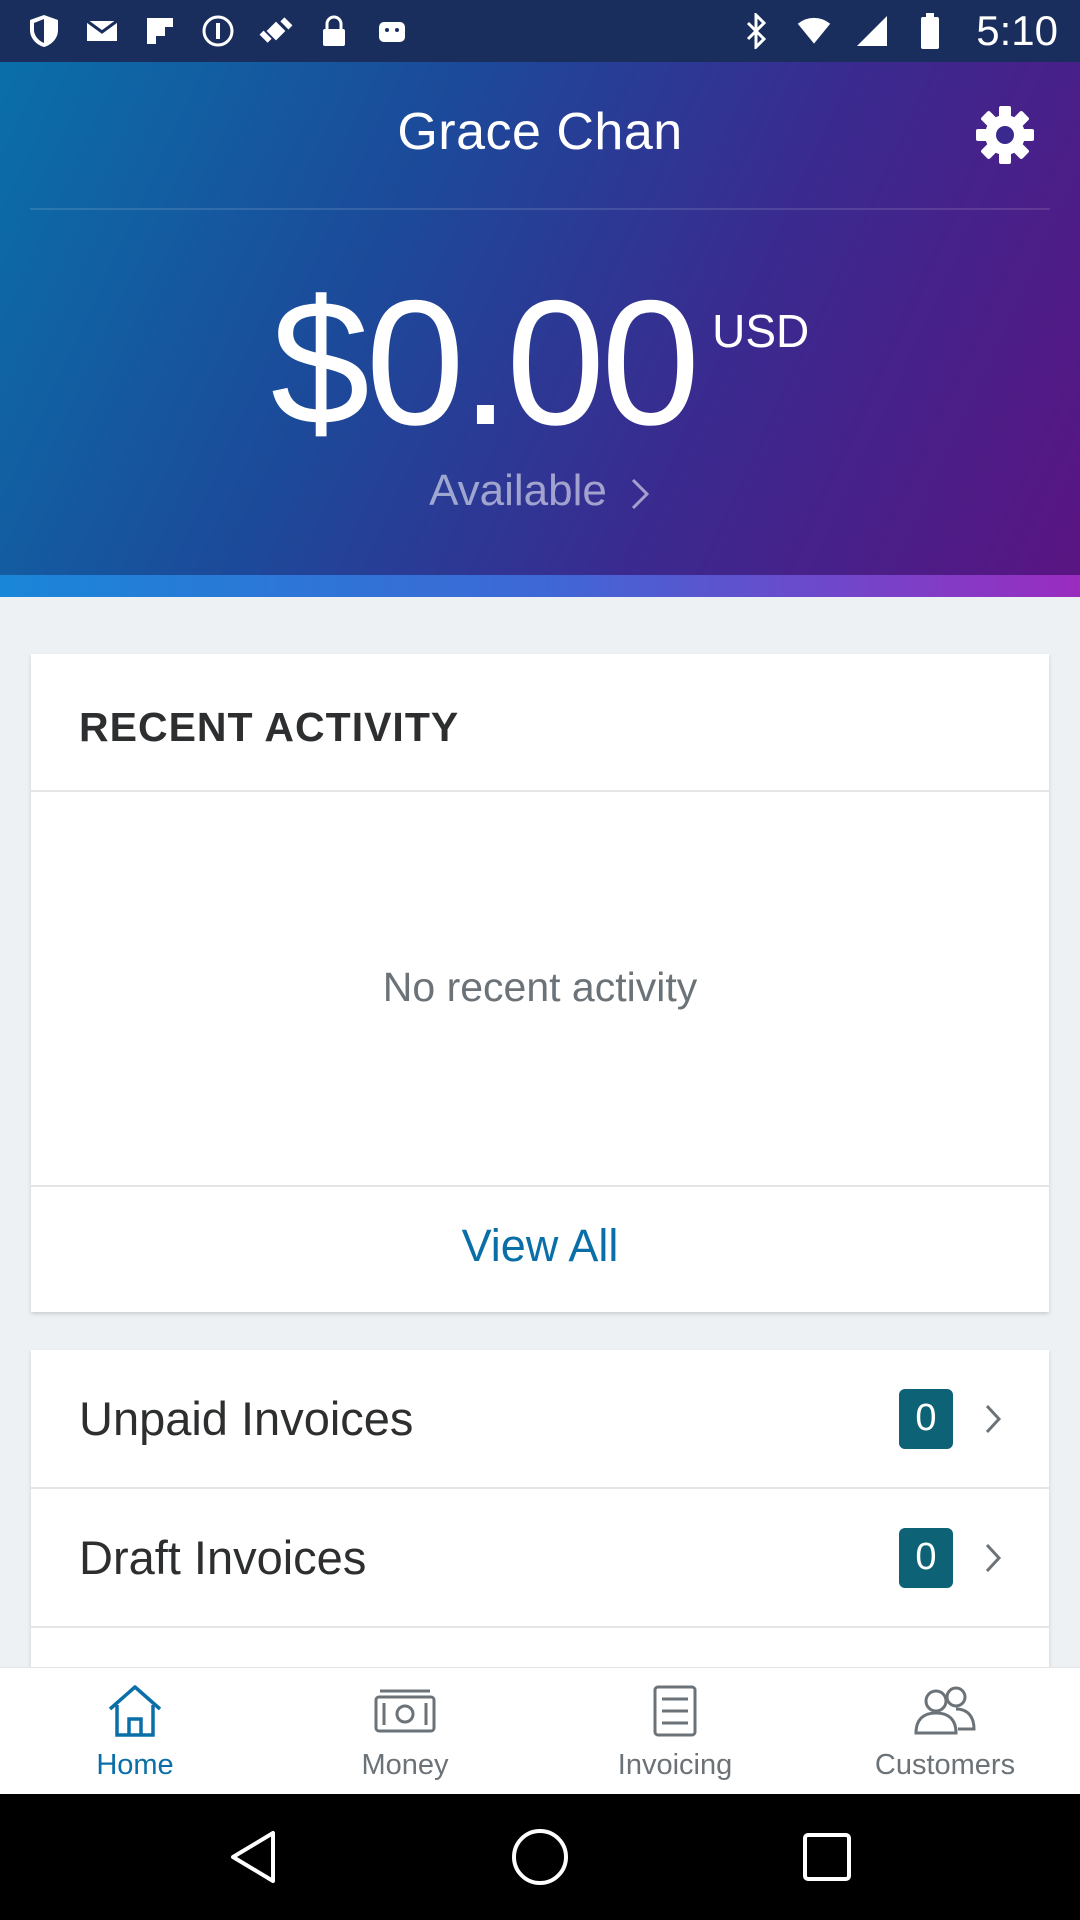  What do you see at coordinates (945, 1711) in the screenshot?
I see `customers-icon` at bounding box center [945, 1711].